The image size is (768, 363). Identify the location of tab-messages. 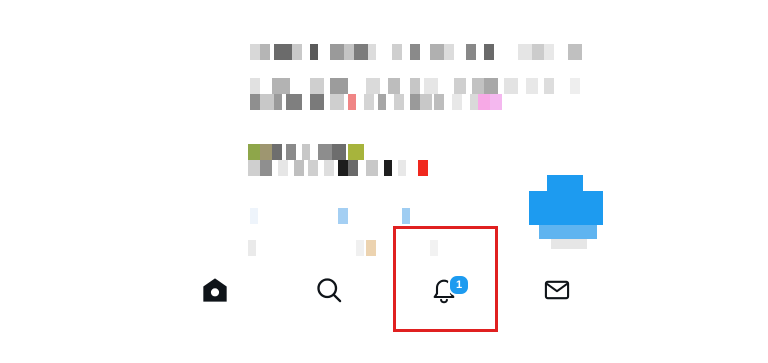
(557, 292).